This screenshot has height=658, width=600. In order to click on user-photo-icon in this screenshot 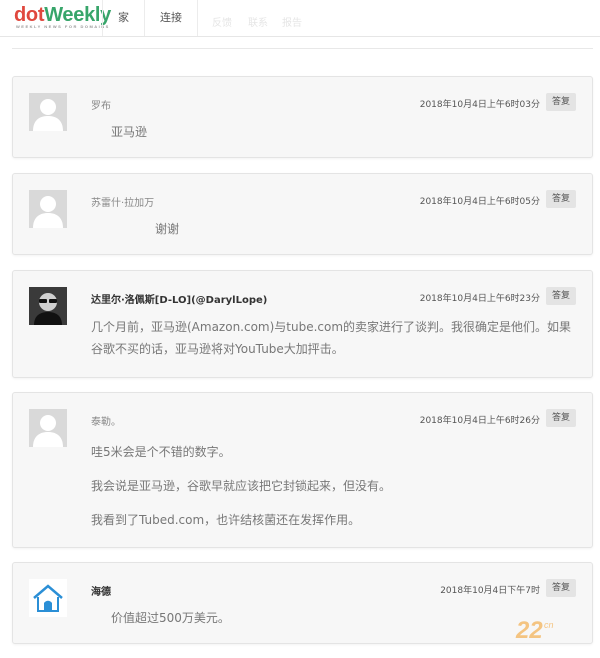, I will do `click(48, 306)`.